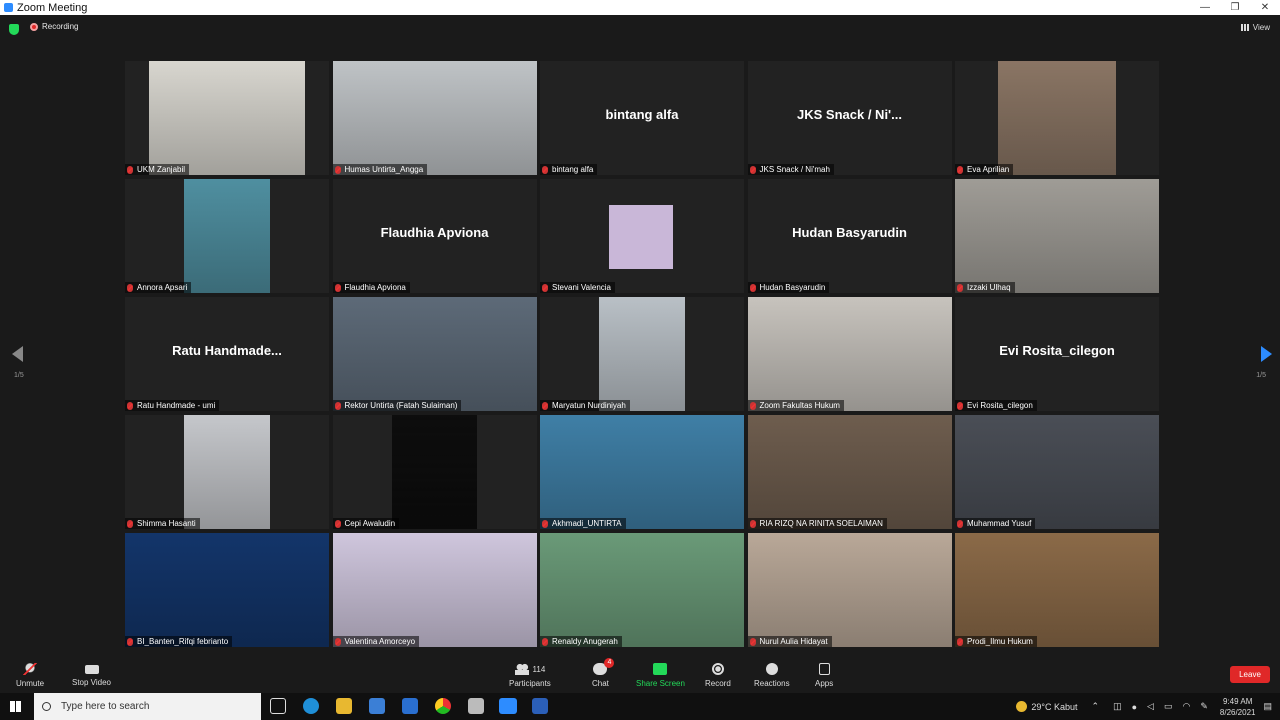 The image size is (1280, 720). What do you see at coordinates (1096, 706) in the screenshot?
I see `tray-chevron-icon: ⌃` at bounding box center [1096, 706].